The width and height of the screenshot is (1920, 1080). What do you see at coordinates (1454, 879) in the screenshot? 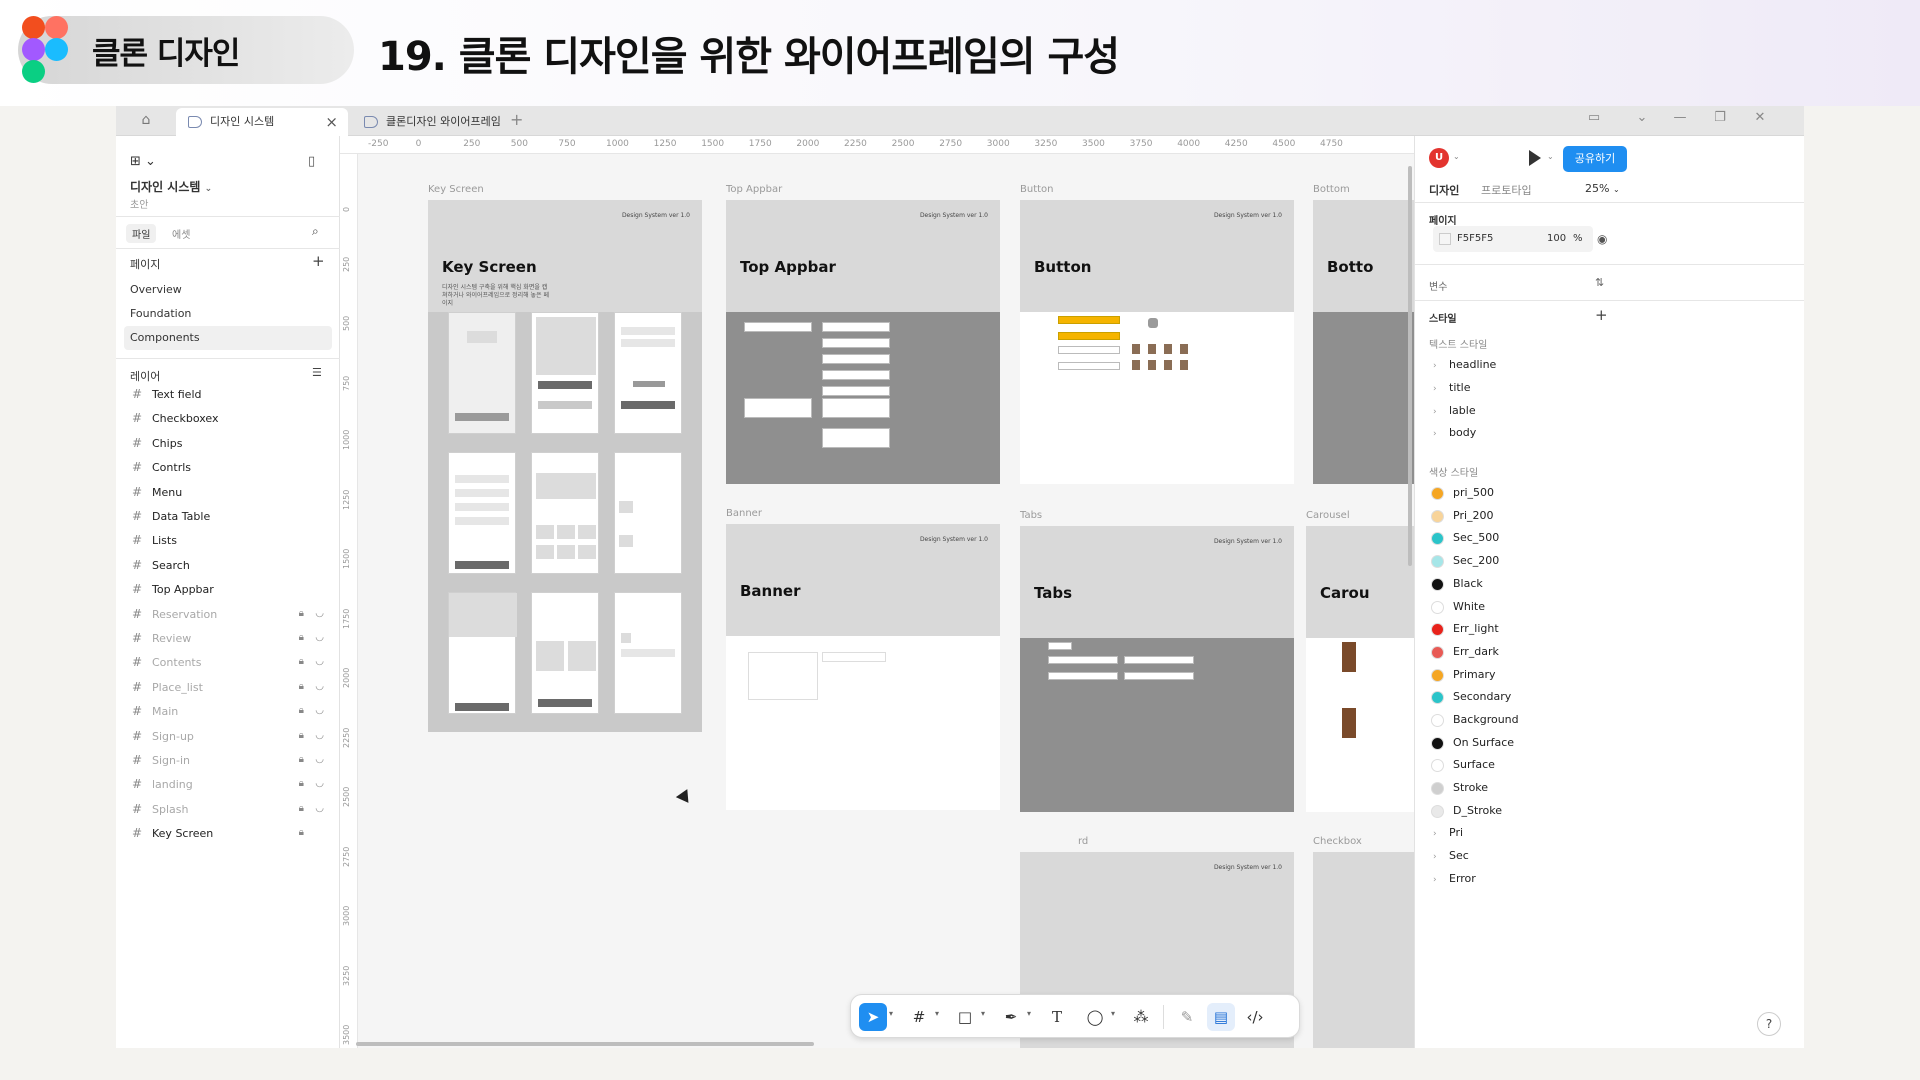
I see `style-group-item: › Error` at bounding box center [1454, 879].